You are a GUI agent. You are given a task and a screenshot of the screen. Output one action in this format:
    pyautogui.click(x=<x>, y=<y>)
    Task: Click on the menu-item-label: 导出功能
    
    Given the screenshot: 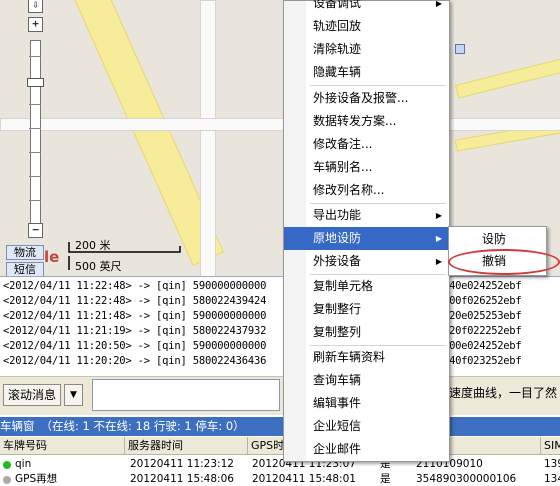 What is the action you would take?
    pyautogui.click(x=337, y=215)
    